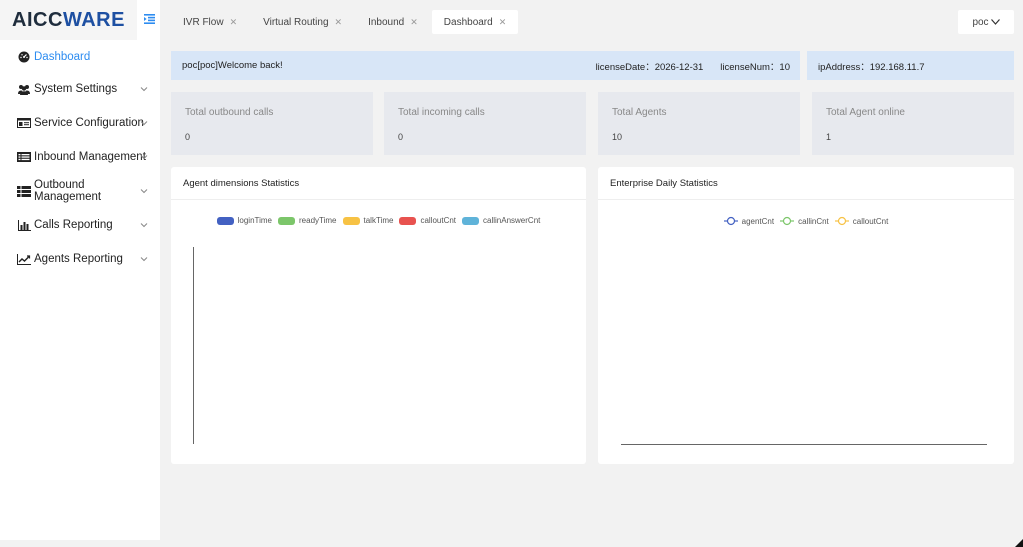 This screenshot has width=1023, height=547. I want to click on sidebar-item-outbound-management: Outbound Management, so click(80, 191).